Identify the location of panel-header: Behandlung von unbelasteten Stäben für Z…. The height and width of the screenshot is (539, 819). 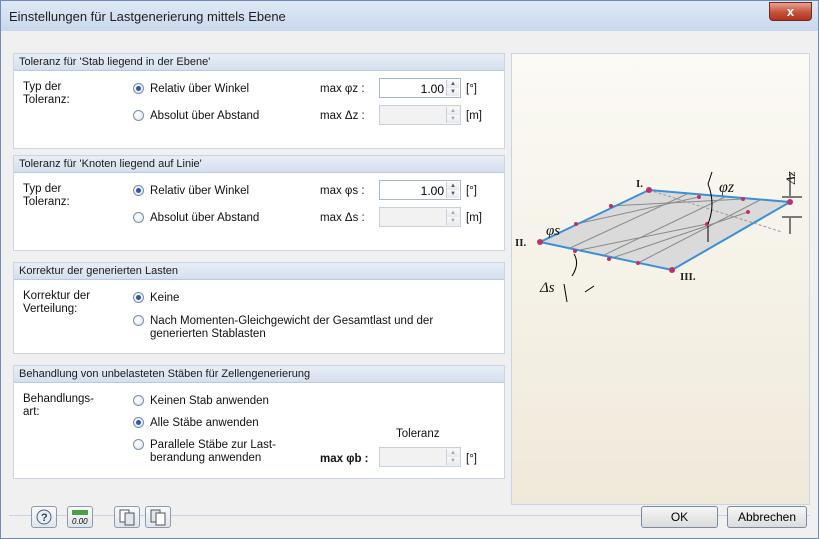
(259, 374).